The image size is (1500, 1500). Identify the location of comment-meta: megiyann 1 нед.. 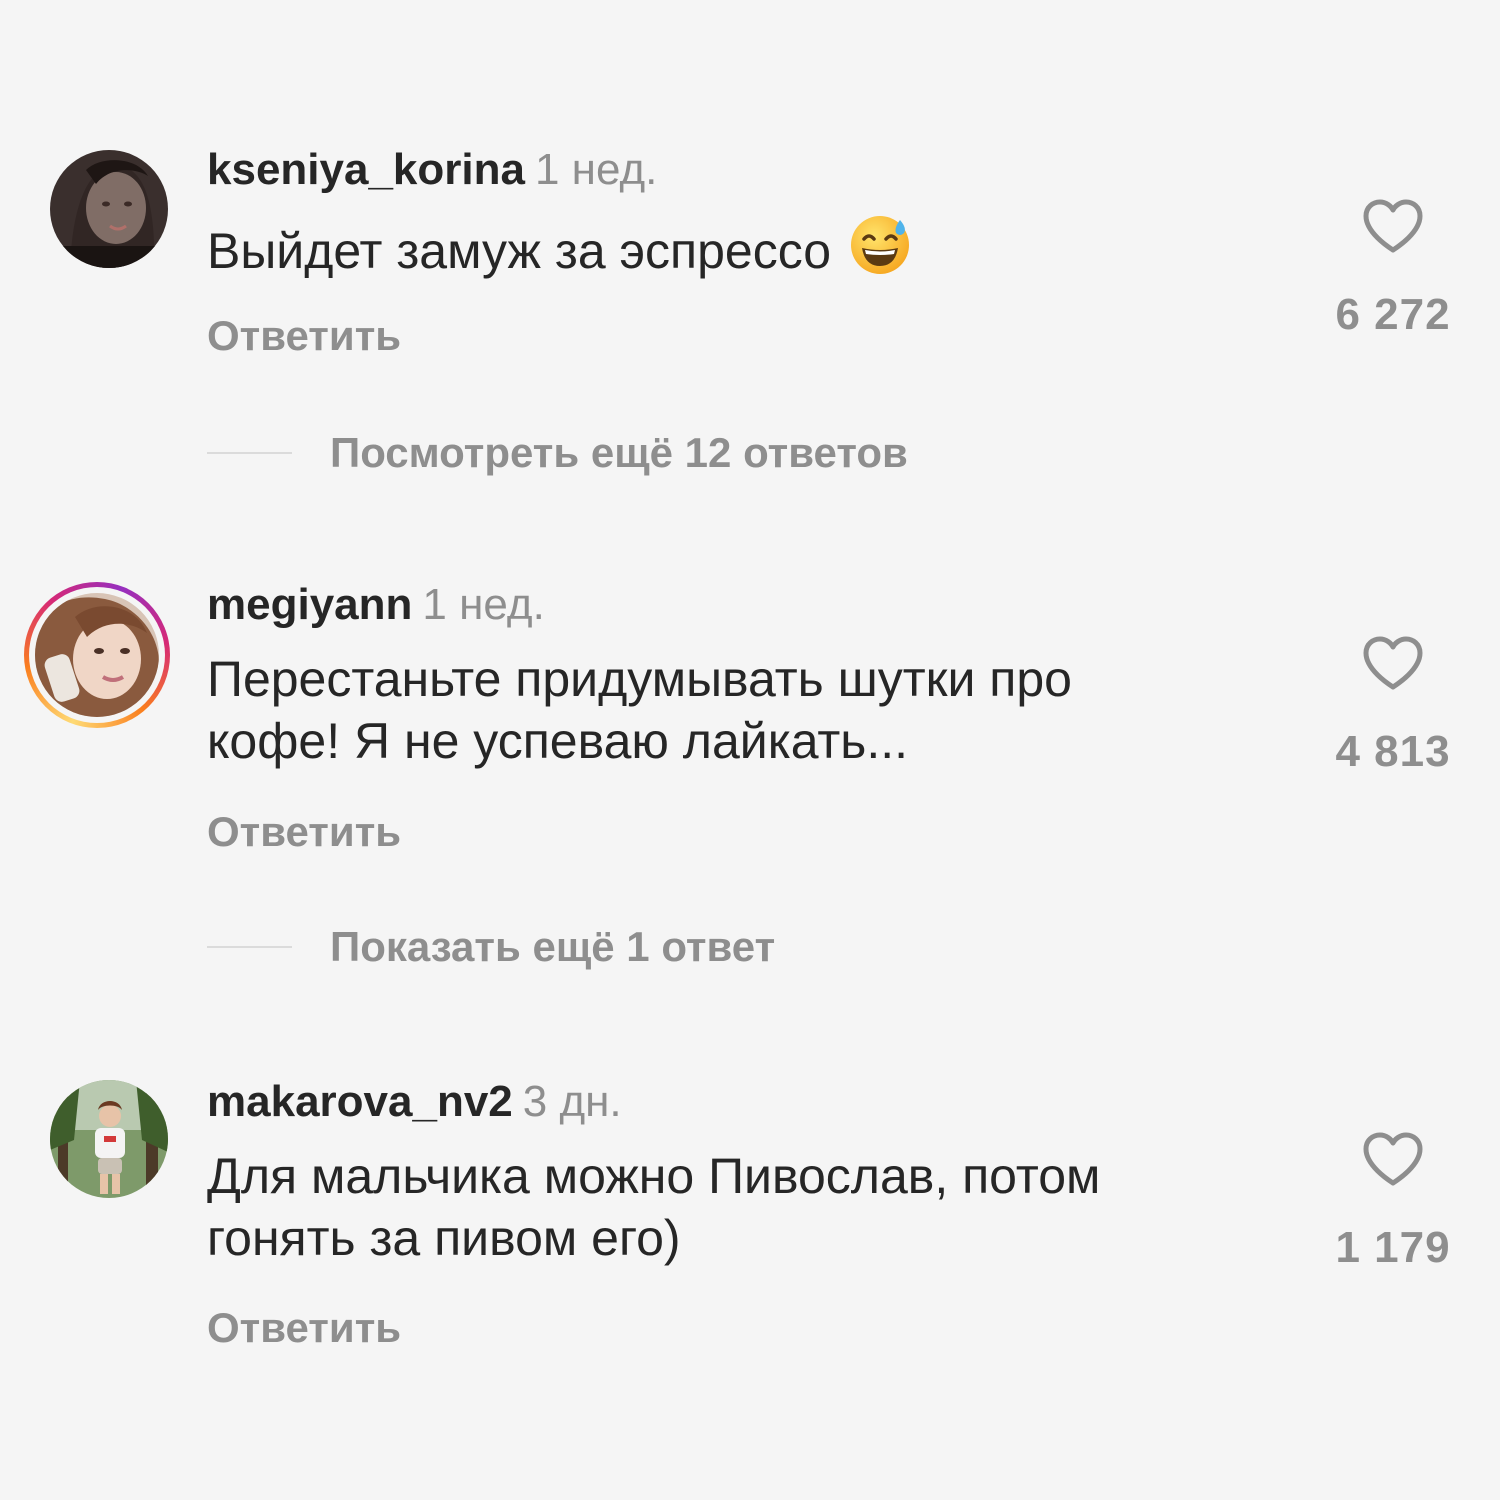
(376, 605).